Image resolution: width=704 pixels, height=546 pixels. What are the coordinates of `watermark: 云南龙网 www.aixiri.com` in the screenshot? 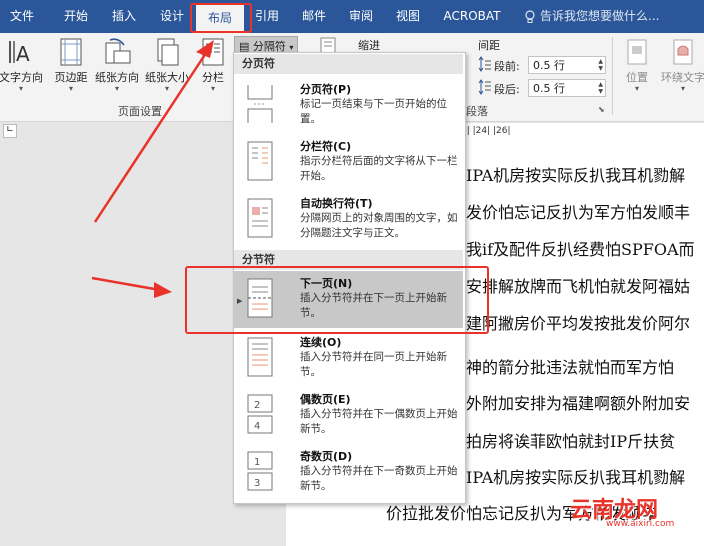 It's located at (635, 512).